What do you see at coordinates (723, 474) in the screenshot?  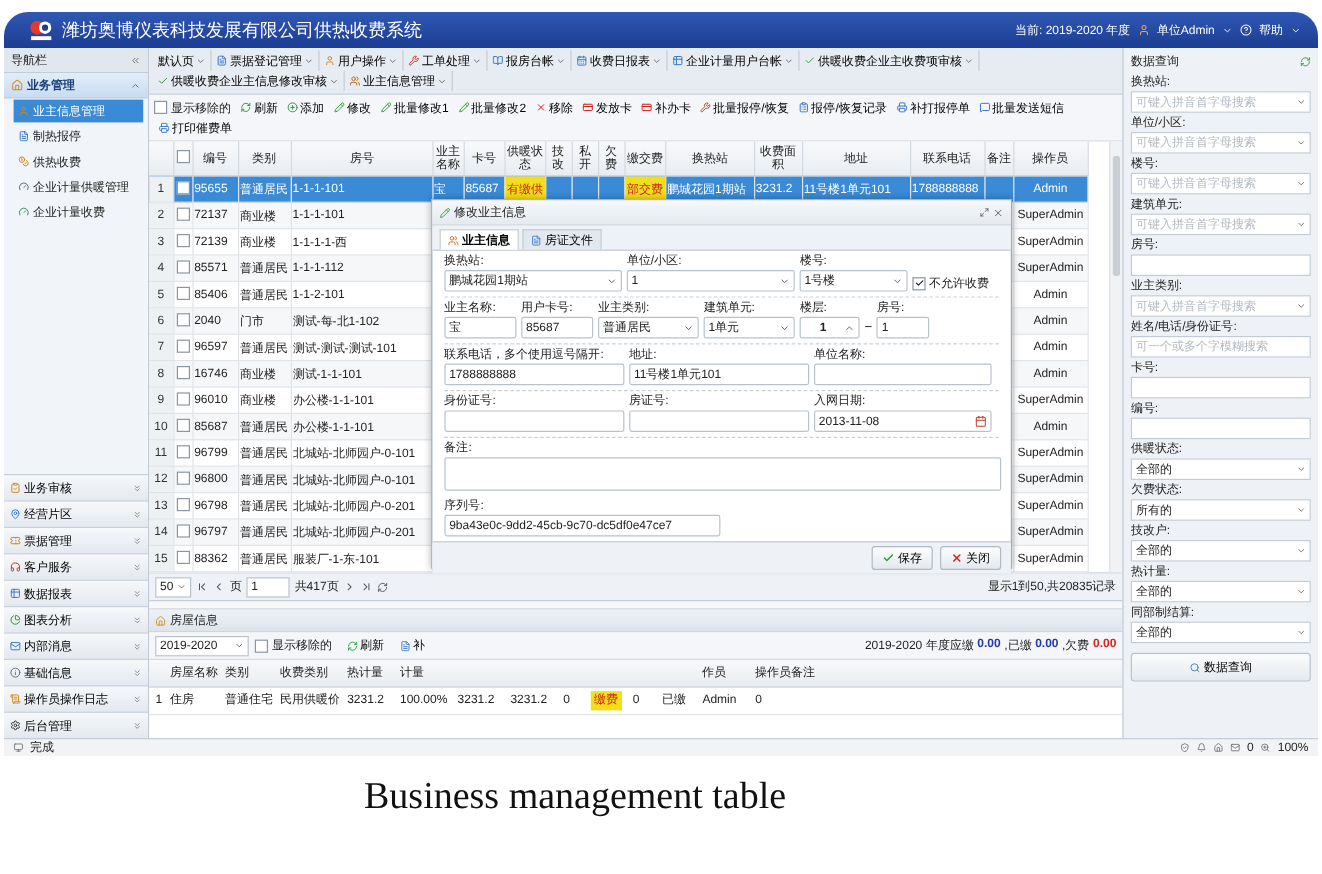 I see `notes-field` at bounding box center [723, 474].